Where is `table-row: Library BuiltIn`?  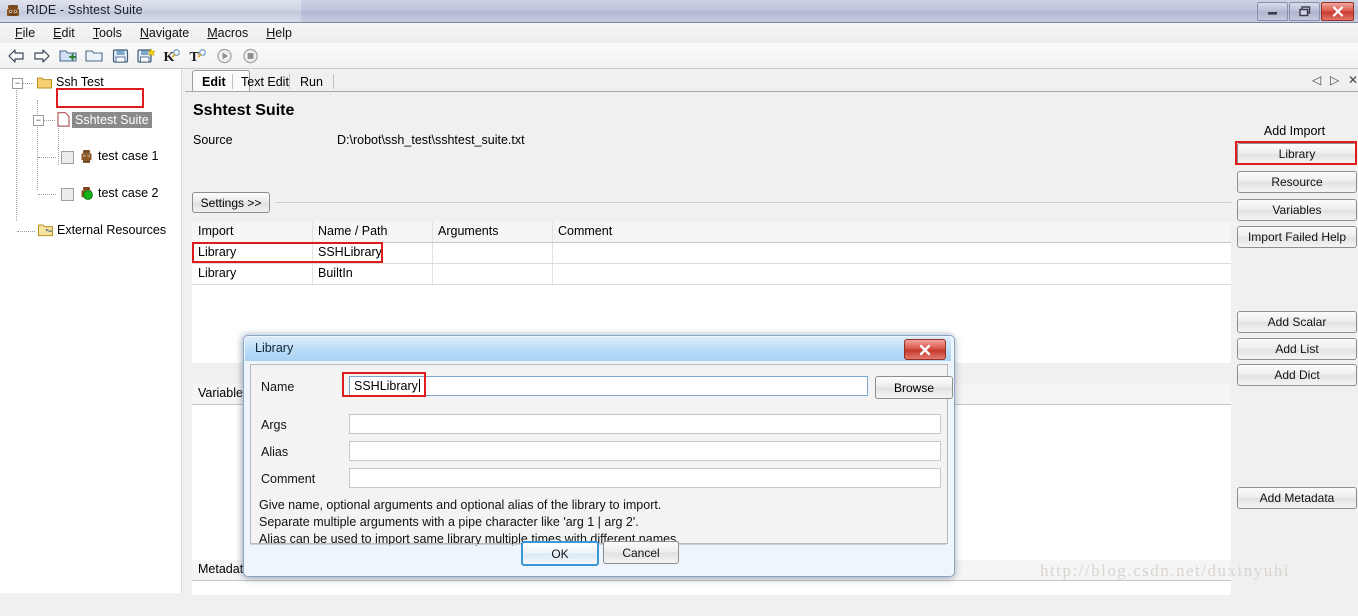 table-row: Library BuiltIn is located at coordinates (712, 274).